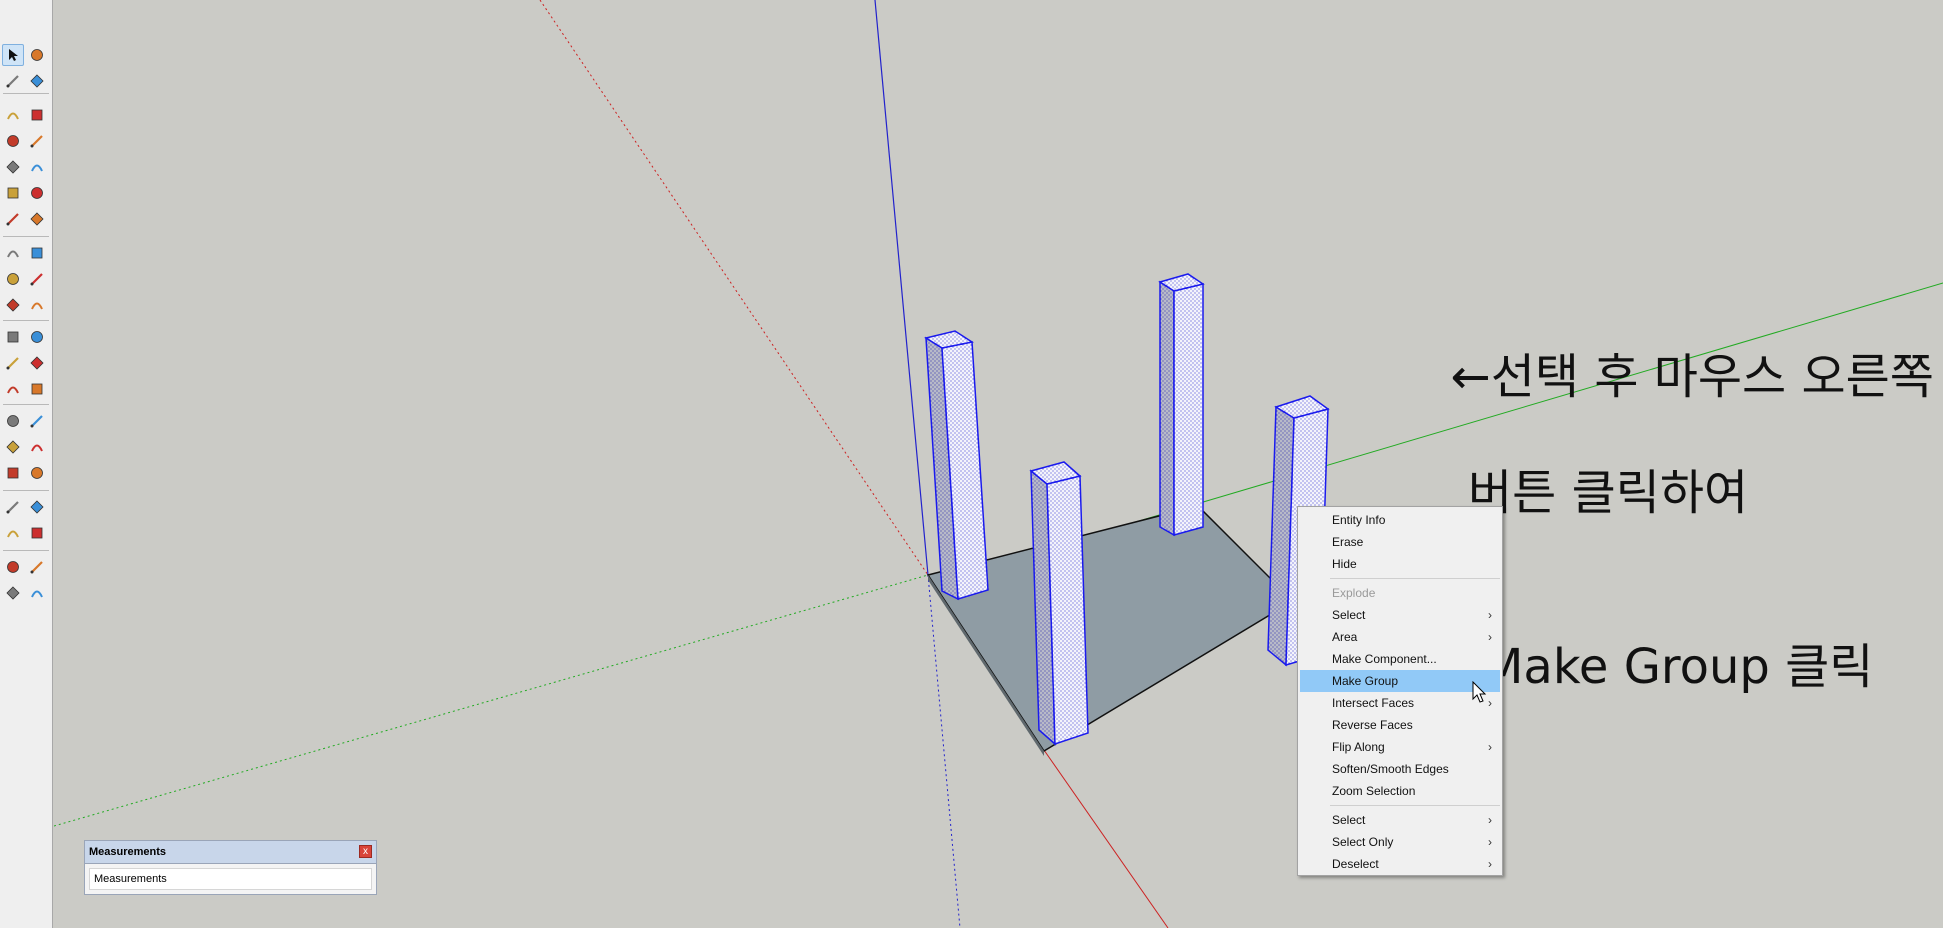 The height and width of the screenshot is (928, 1943). I want to click on section-plane-tool-icon, so click(37, 533).